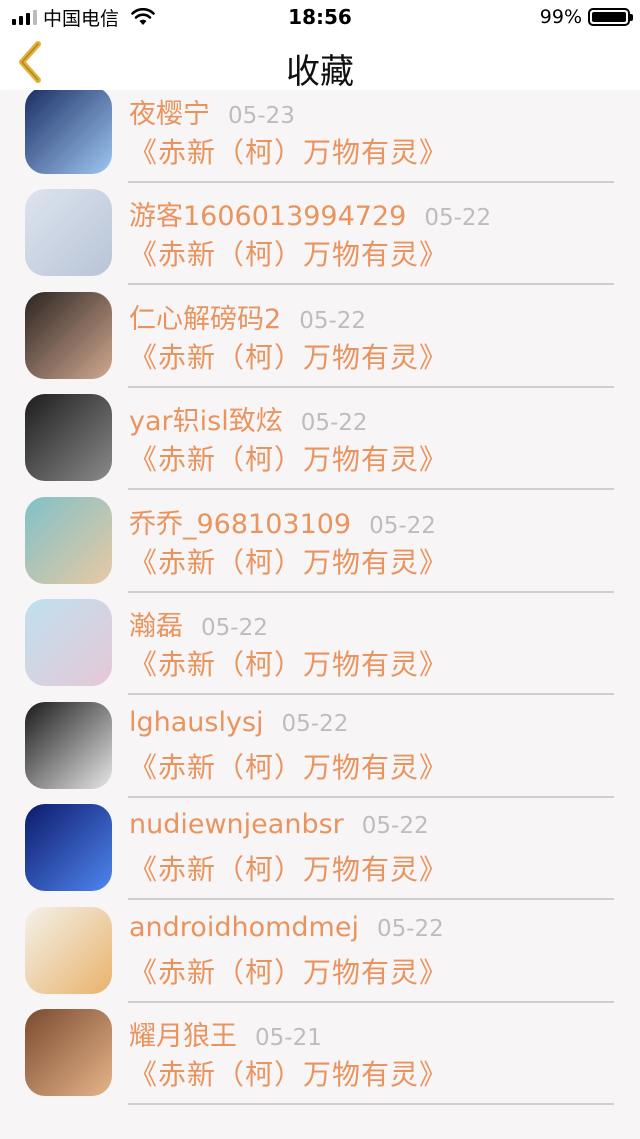 This screenshot has height=1139, width=640. Describe the element at coordinates (206, 421) in the screenshot. I see `user-name: yar轵isl致炫` at that location.